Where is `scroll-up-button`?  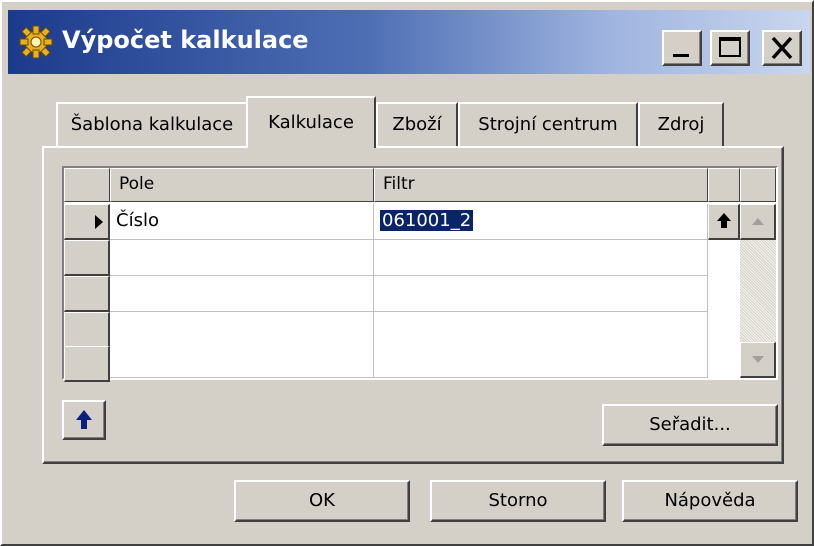 scroll-up-button is located at coordinates (758, 222).